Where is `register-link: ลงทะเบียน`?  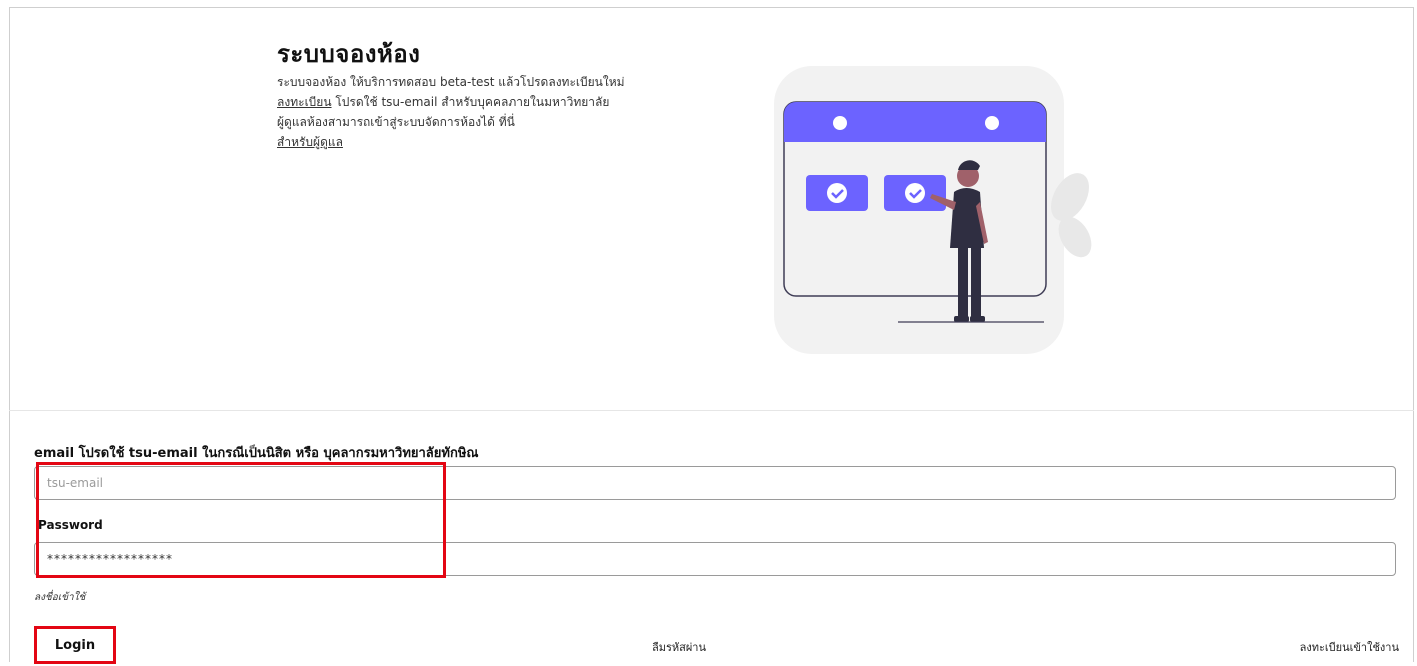 register-link: ลงทะเบียน is located at coordinates (304, 102).